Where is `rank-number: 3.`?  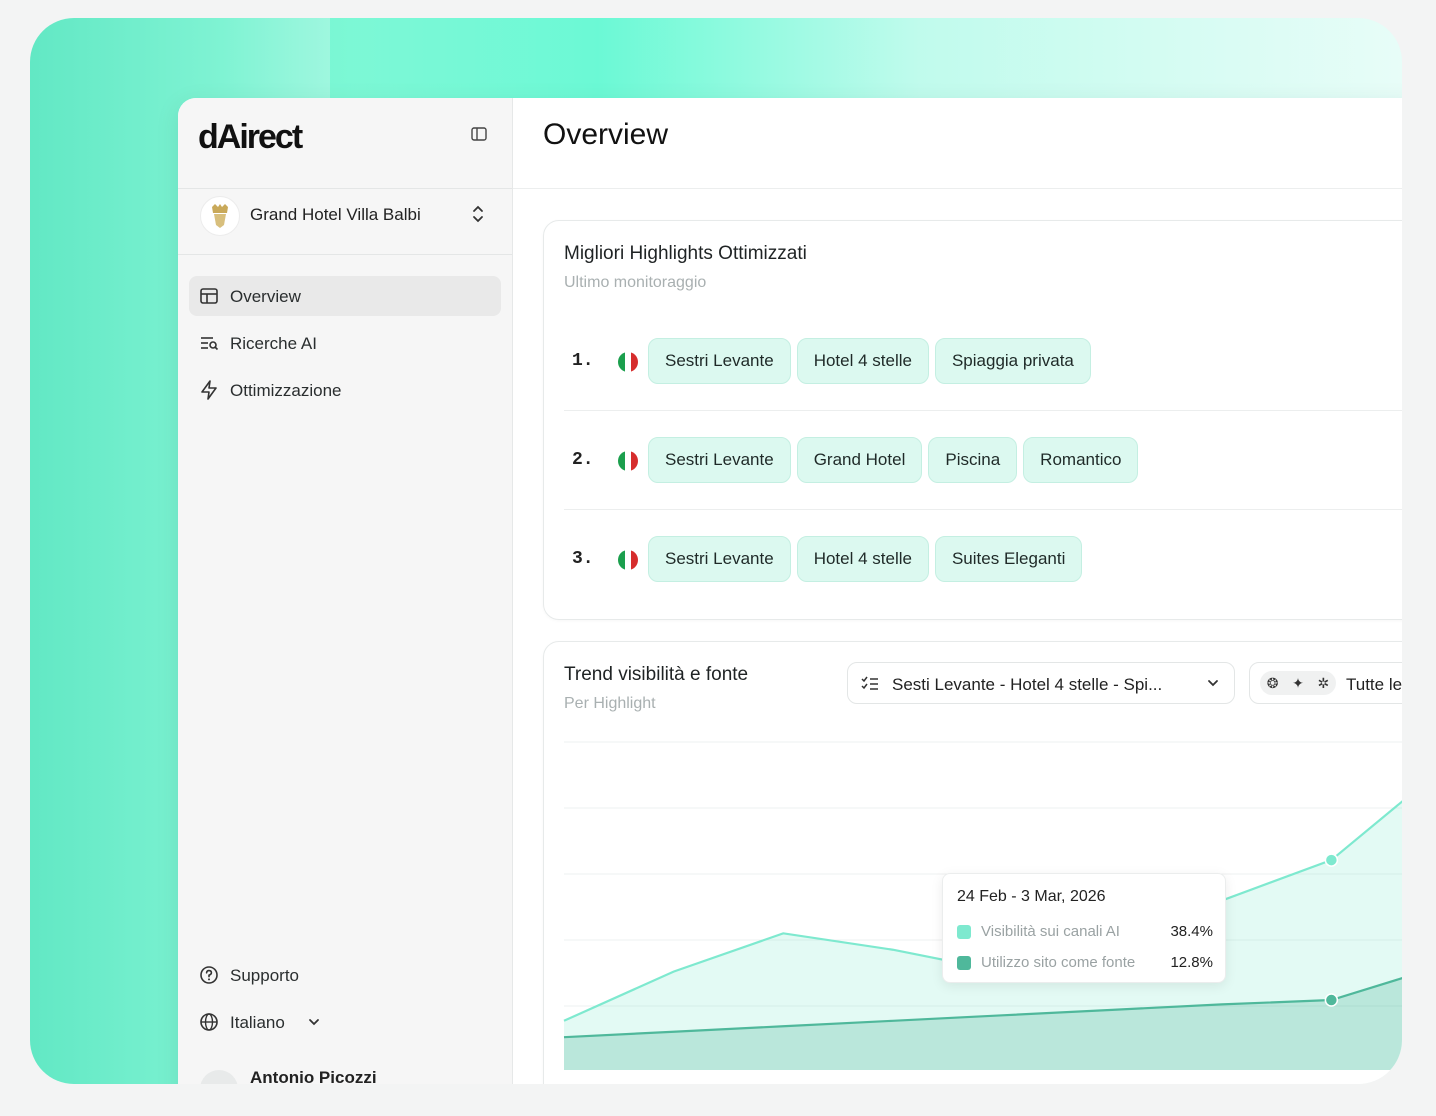 rank-number: 3. is located at coordinates (583, 559).